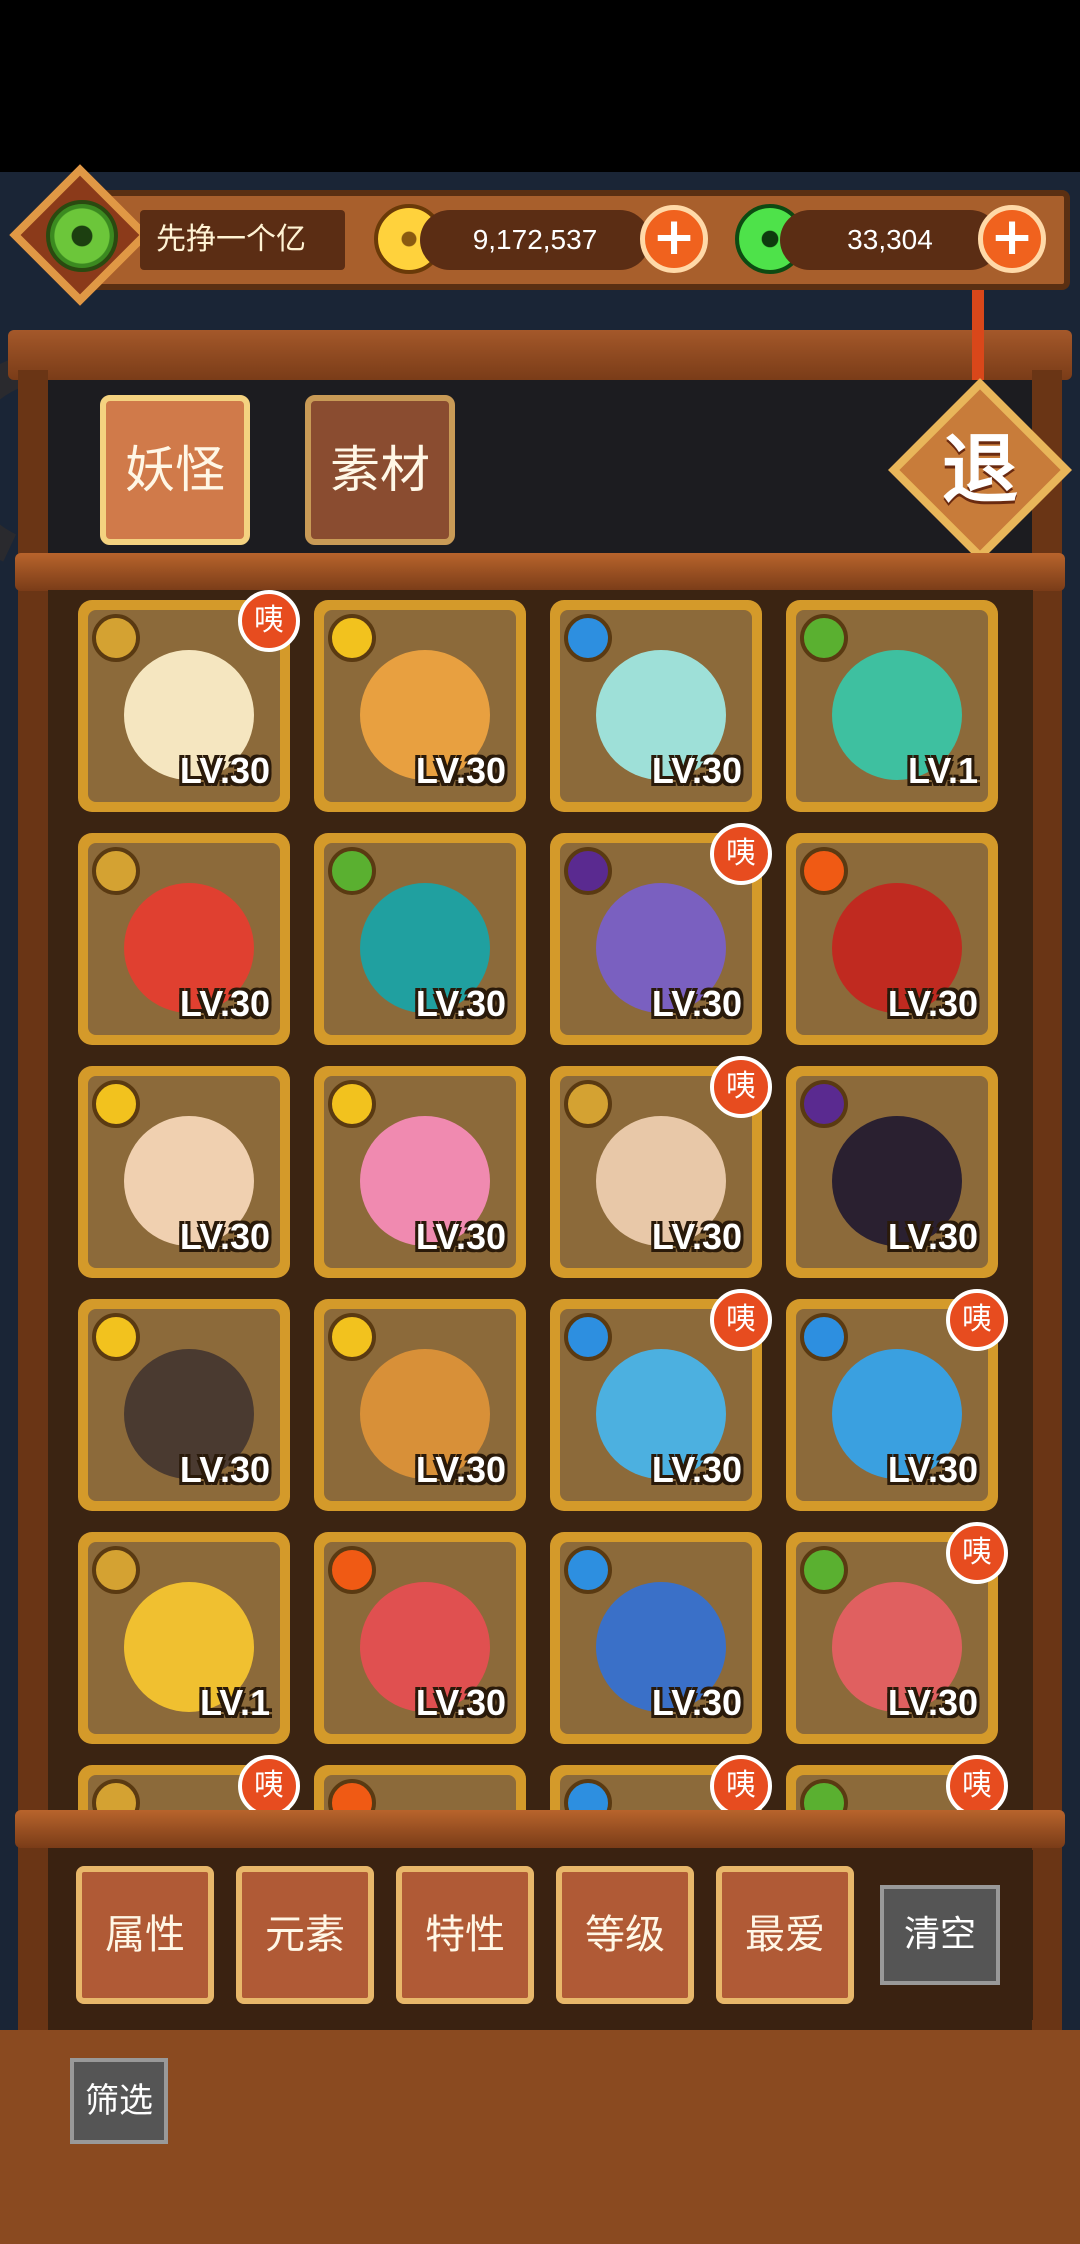 This screenshot has height=2244, width=1080. I want to click on monster-card, so click(420, 1787).